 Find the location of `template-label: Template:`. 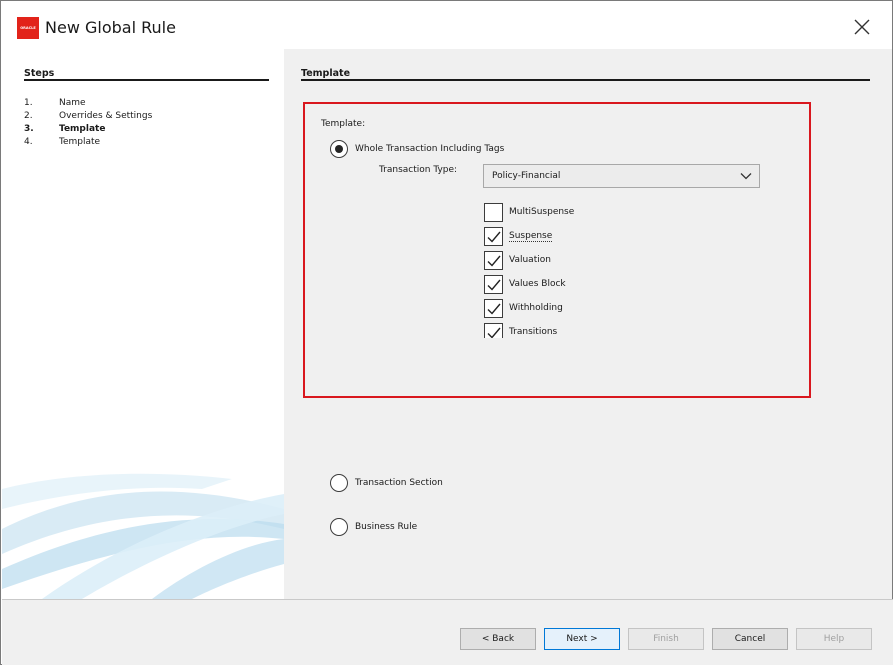

template-label: Template: is located at coordinates (343, 124).